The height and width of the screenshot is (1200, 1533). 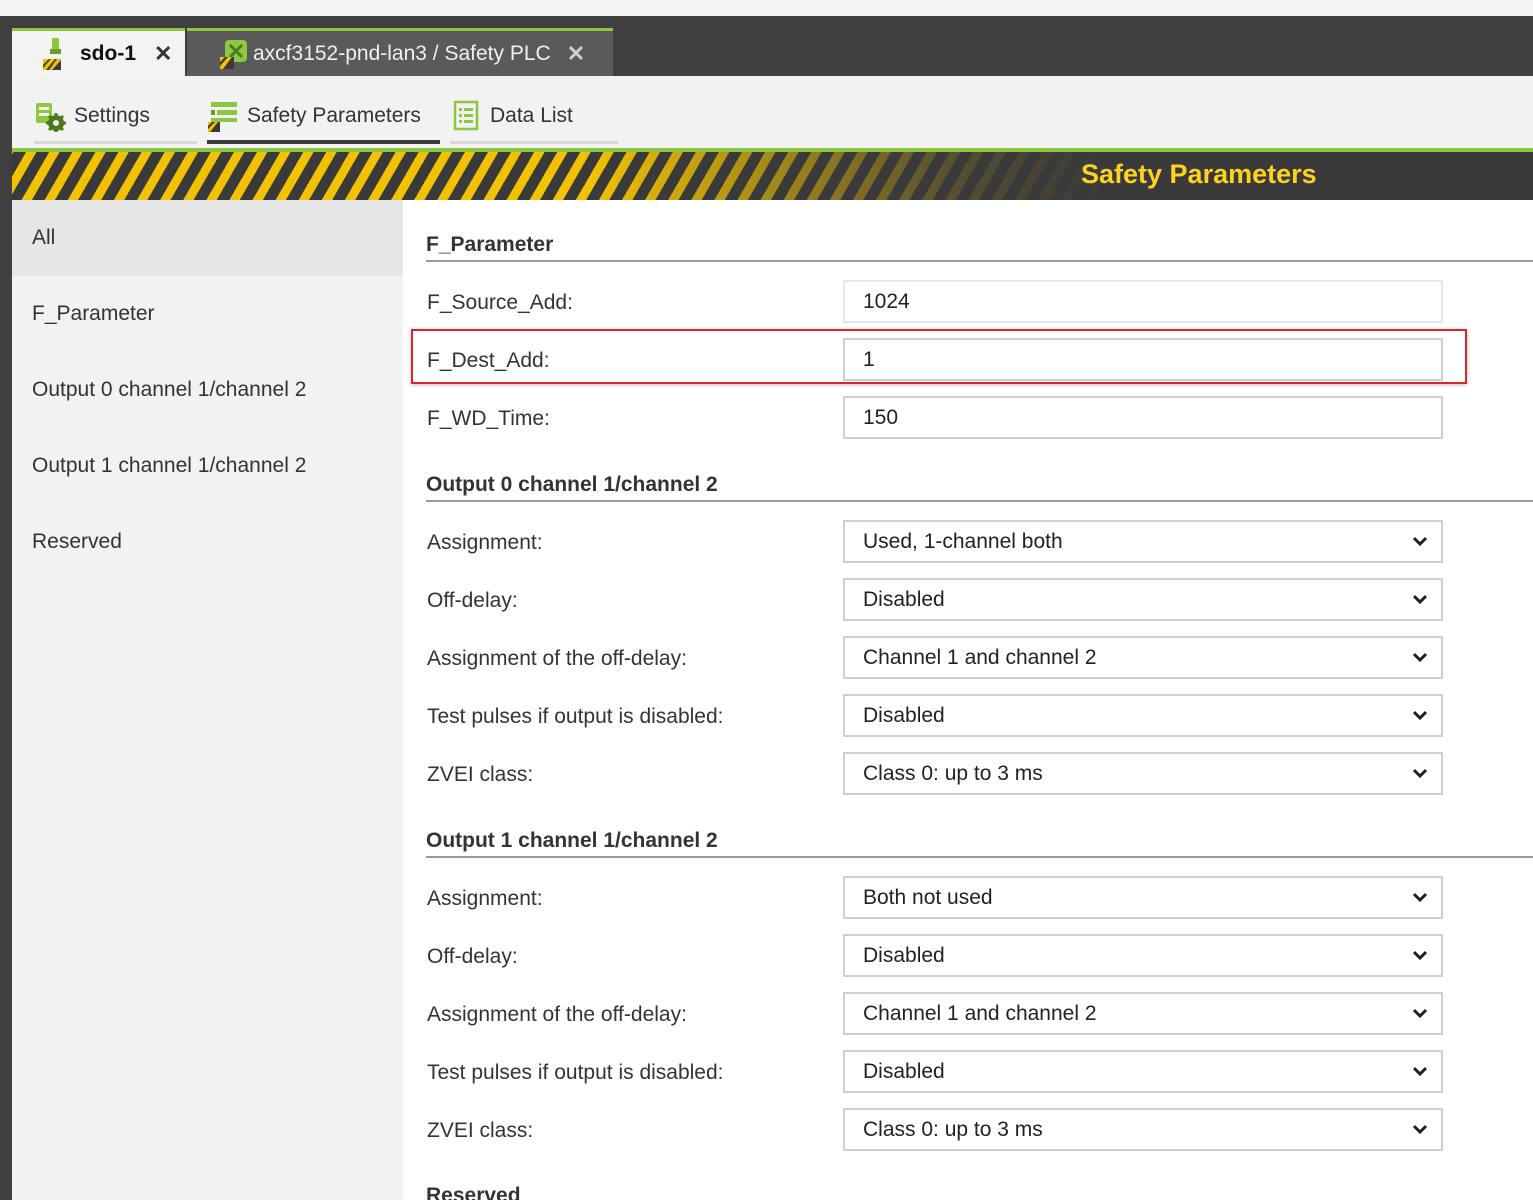 I want to click on output0-assignment-select: Used, 1-channel both, so click(x=1143, y=541).